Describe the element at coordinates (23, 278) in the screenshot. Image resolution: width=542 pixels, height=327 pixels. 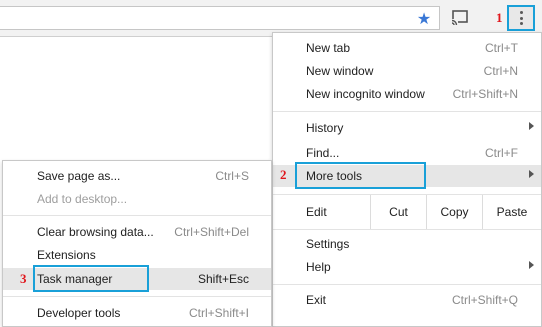
I see `step-label-3: 3` at that location.